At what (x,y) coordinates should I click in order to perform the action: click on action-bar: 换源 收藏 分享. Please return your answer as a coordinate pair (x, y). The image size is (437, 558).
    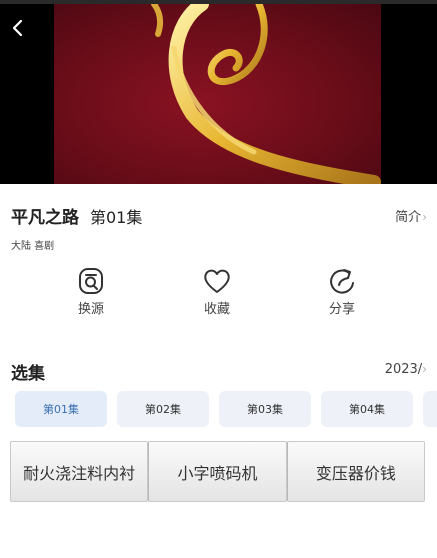
    Looking at the image, I should click on (218, 296).